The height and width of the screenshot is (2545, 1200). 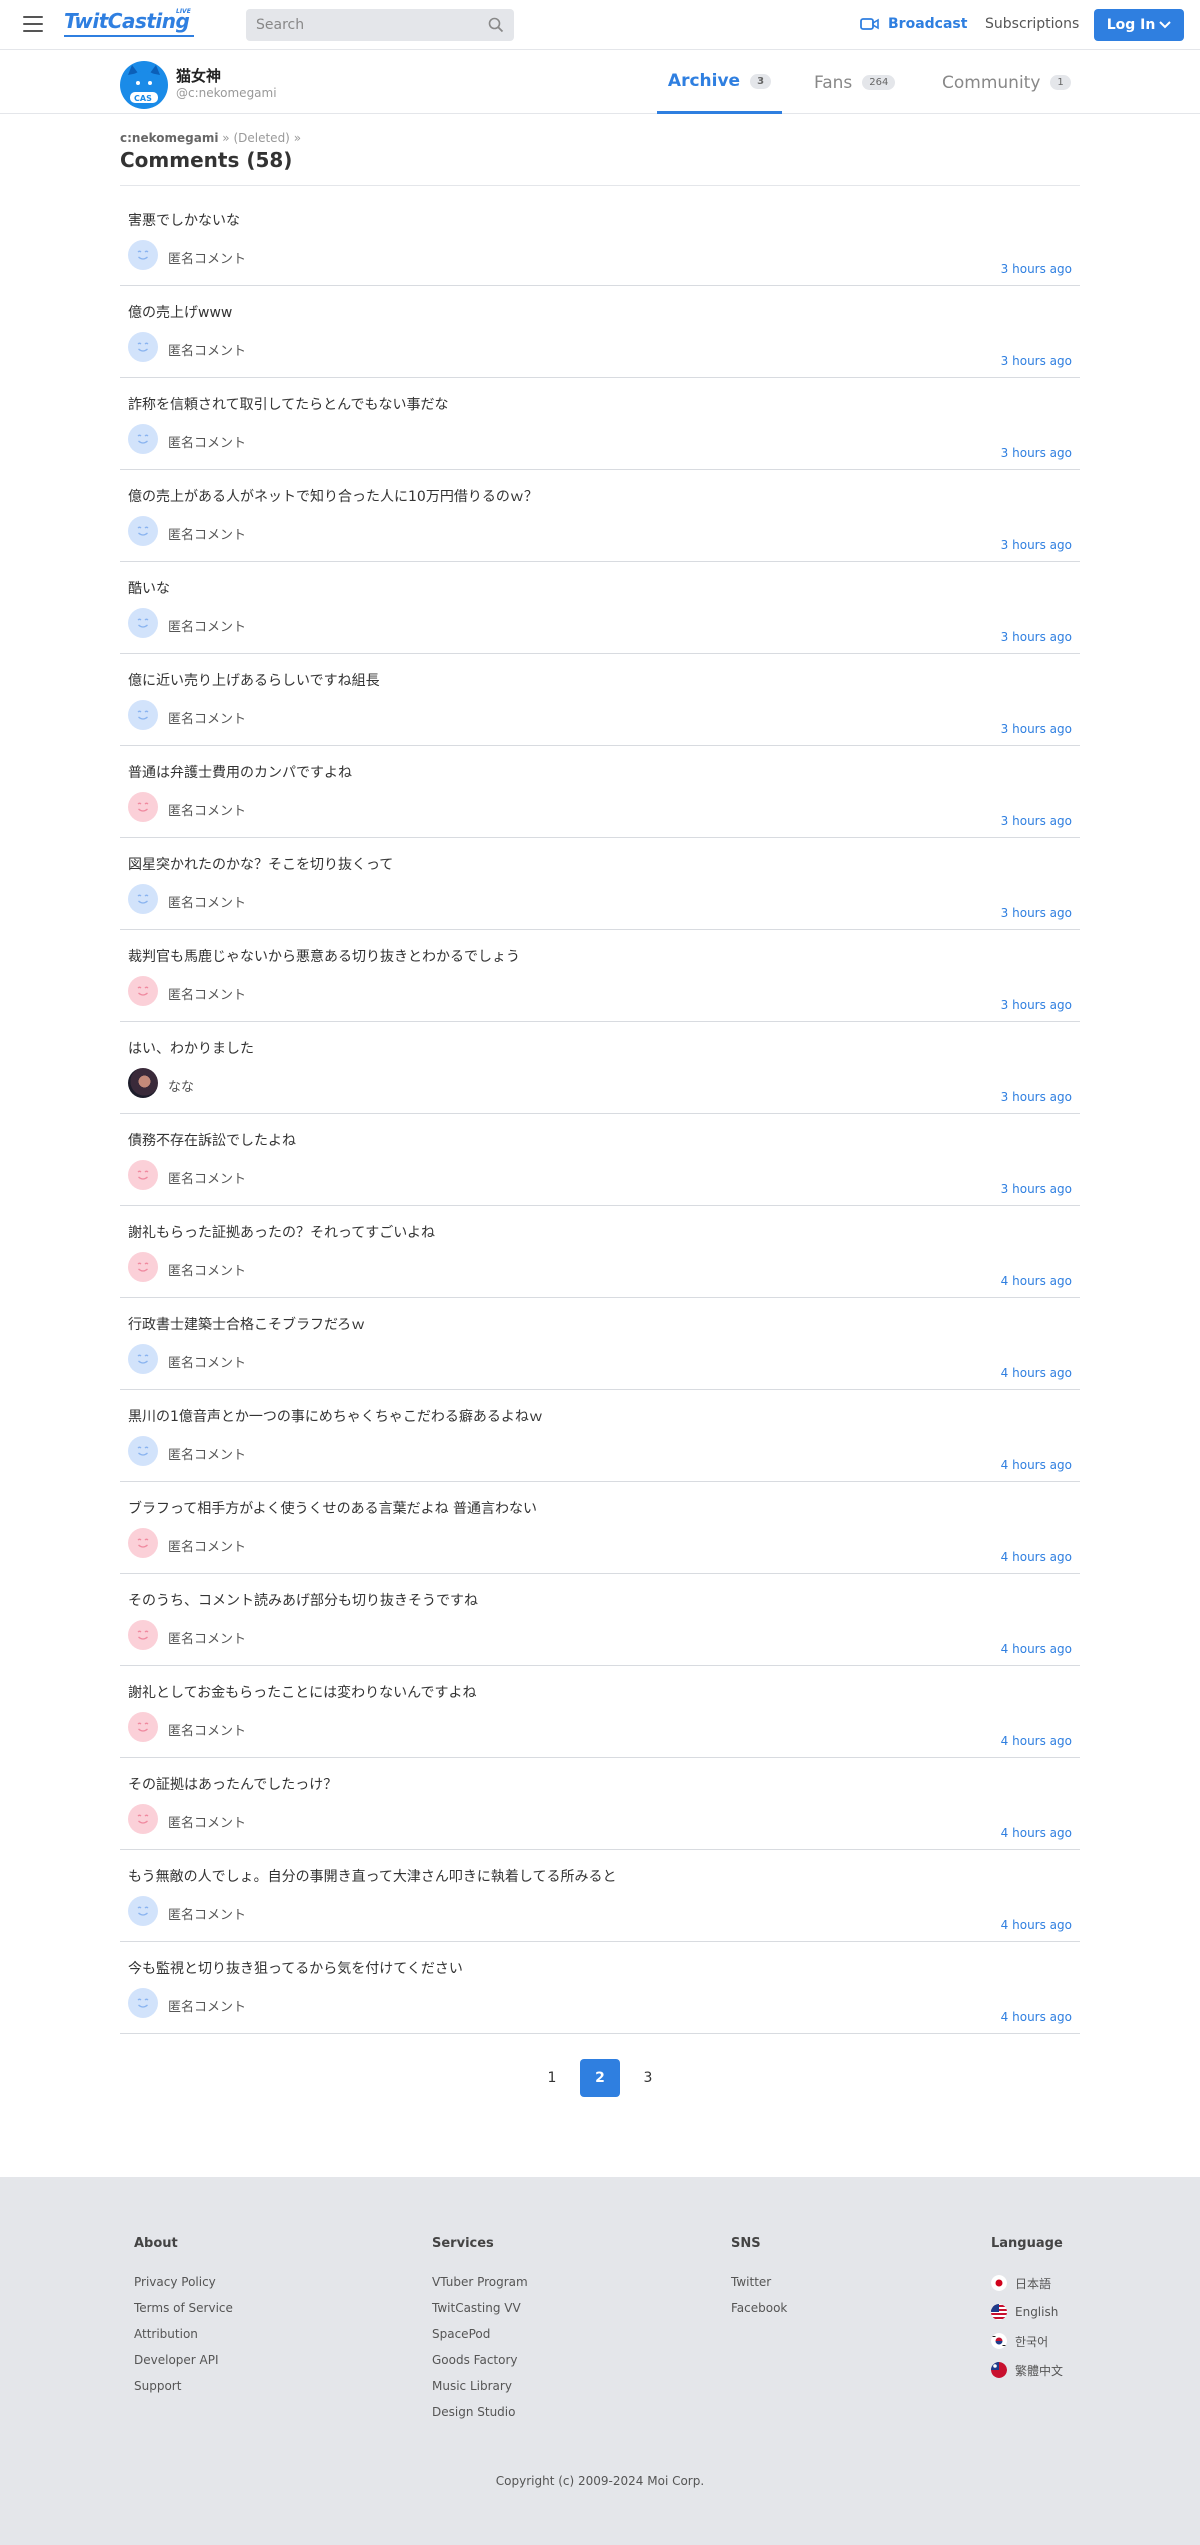 What do you see at coordinates (480, 2282) in the screenshot?
I see `footer-link-vtuber-program: VTuber Program` at bounding box center [480, 2282].